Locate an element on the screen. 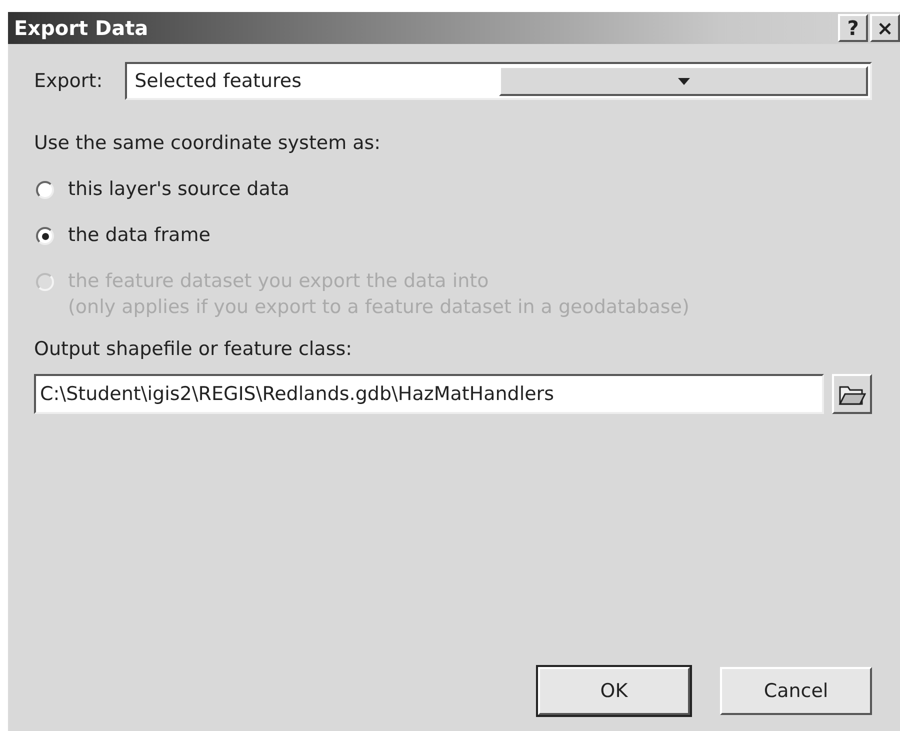 The image size is (900, 731). export-dropdown: Selected features is located at coordinates (498, 81).